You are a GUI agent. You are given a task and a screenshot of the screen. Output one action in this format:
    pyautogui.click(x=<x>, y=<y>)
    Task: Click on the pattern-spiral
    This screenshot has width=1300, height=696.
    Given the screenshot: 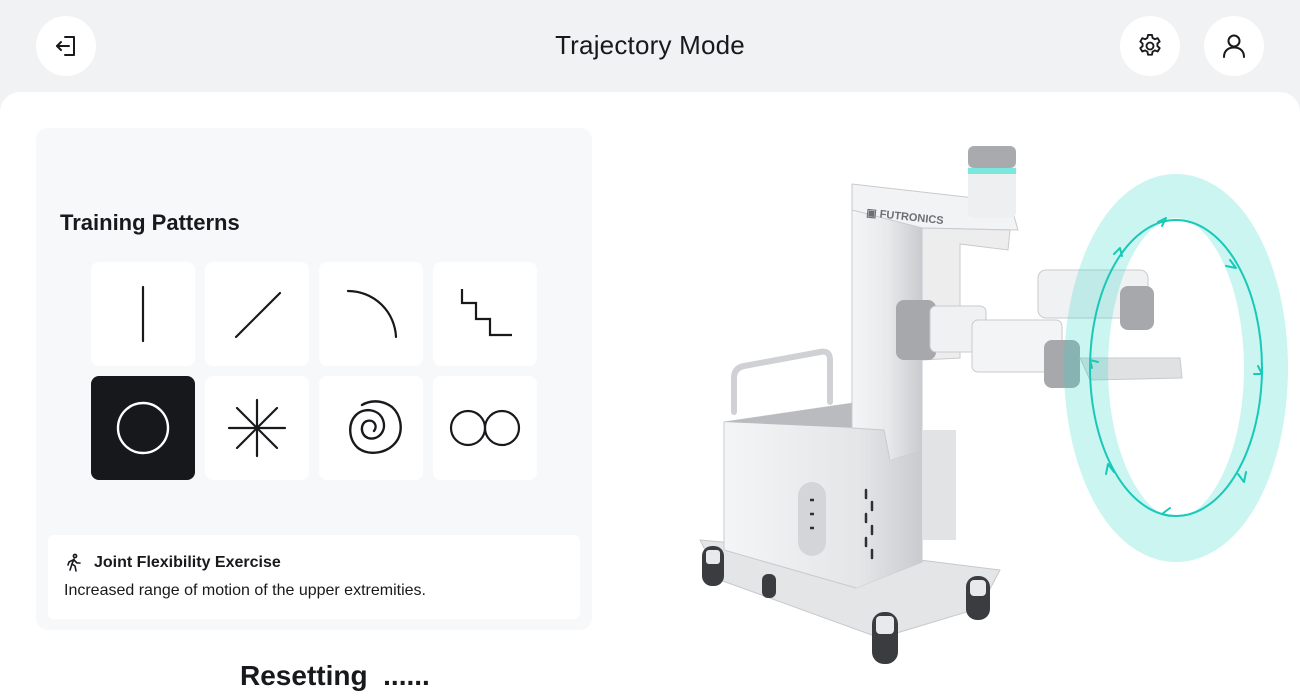 What is the action you would take?
    pyautogui.click(x=371, y=428)
    